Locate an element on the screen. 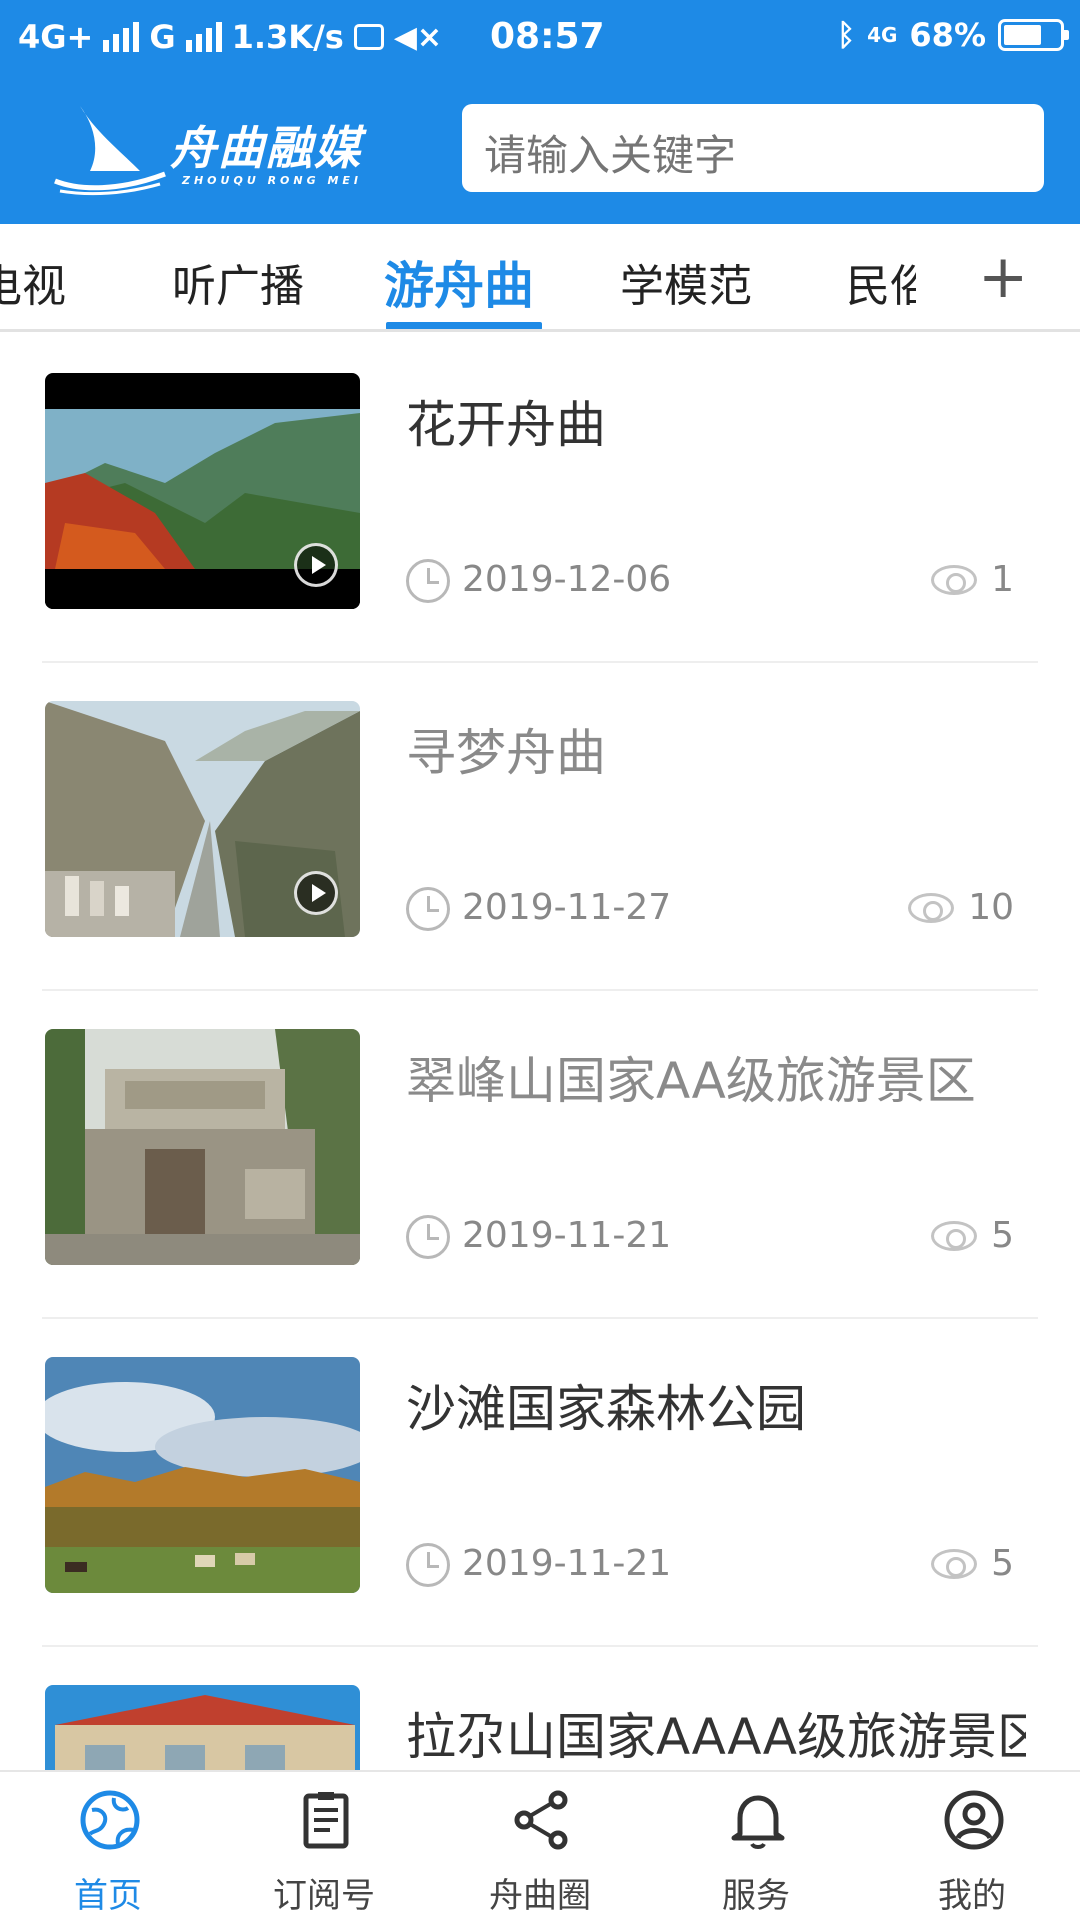 This screenshot has width=1080, height=1920. app-logo: 舟曲融媒 ZHOUQU RONG MEI is located at coordinates (215, 146).